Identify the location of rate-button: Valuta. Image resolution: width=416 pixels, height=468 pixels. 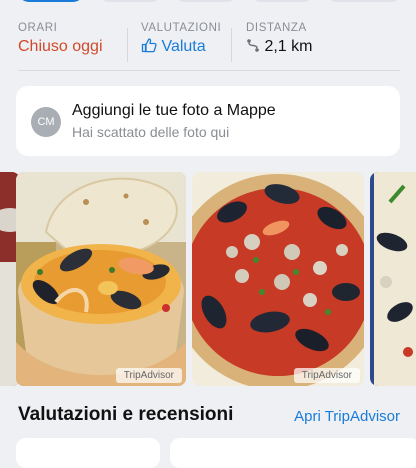
(181, 47).